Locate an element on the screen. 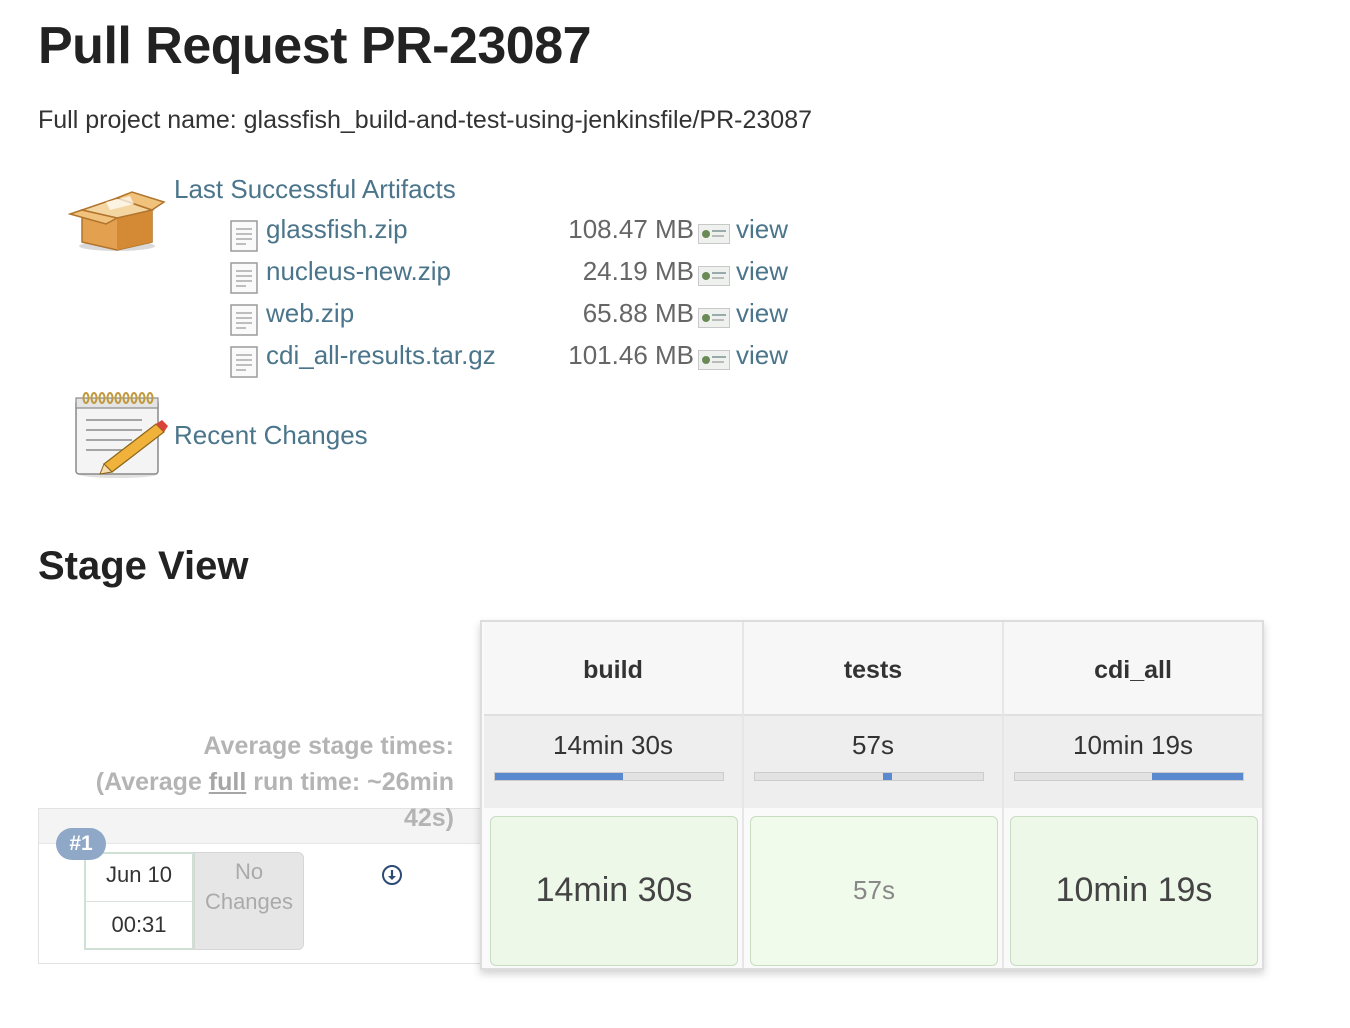  artifact-row: glassfish.zip 108.47 MB view is located at coordinates (520, 233).